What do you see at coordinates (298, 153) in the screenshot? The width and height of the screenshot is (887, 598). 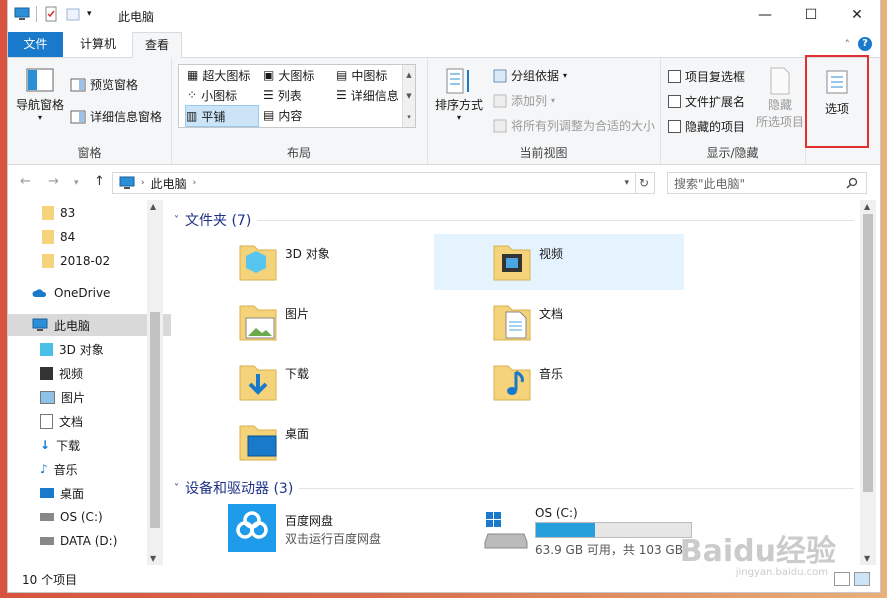 I see `group-label-layout: 布局` at bounding box center [298, 153].